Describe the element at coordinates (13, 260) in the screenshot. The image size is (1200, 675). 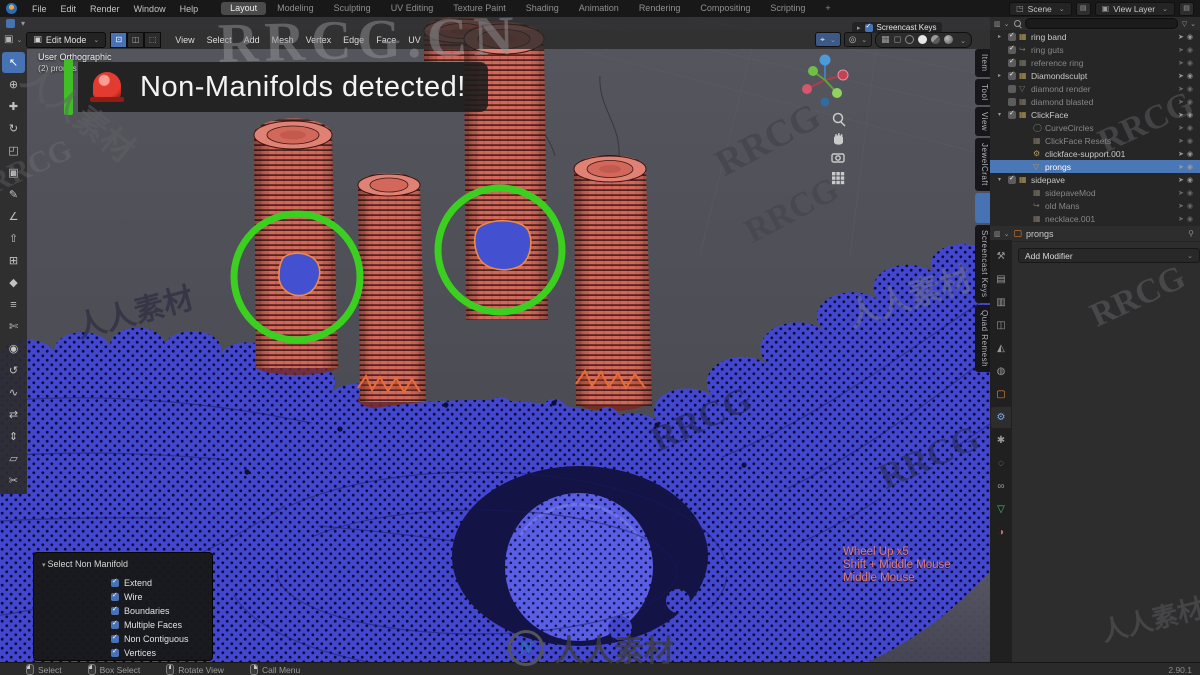
I see `tool-button: ⊞` at that location.